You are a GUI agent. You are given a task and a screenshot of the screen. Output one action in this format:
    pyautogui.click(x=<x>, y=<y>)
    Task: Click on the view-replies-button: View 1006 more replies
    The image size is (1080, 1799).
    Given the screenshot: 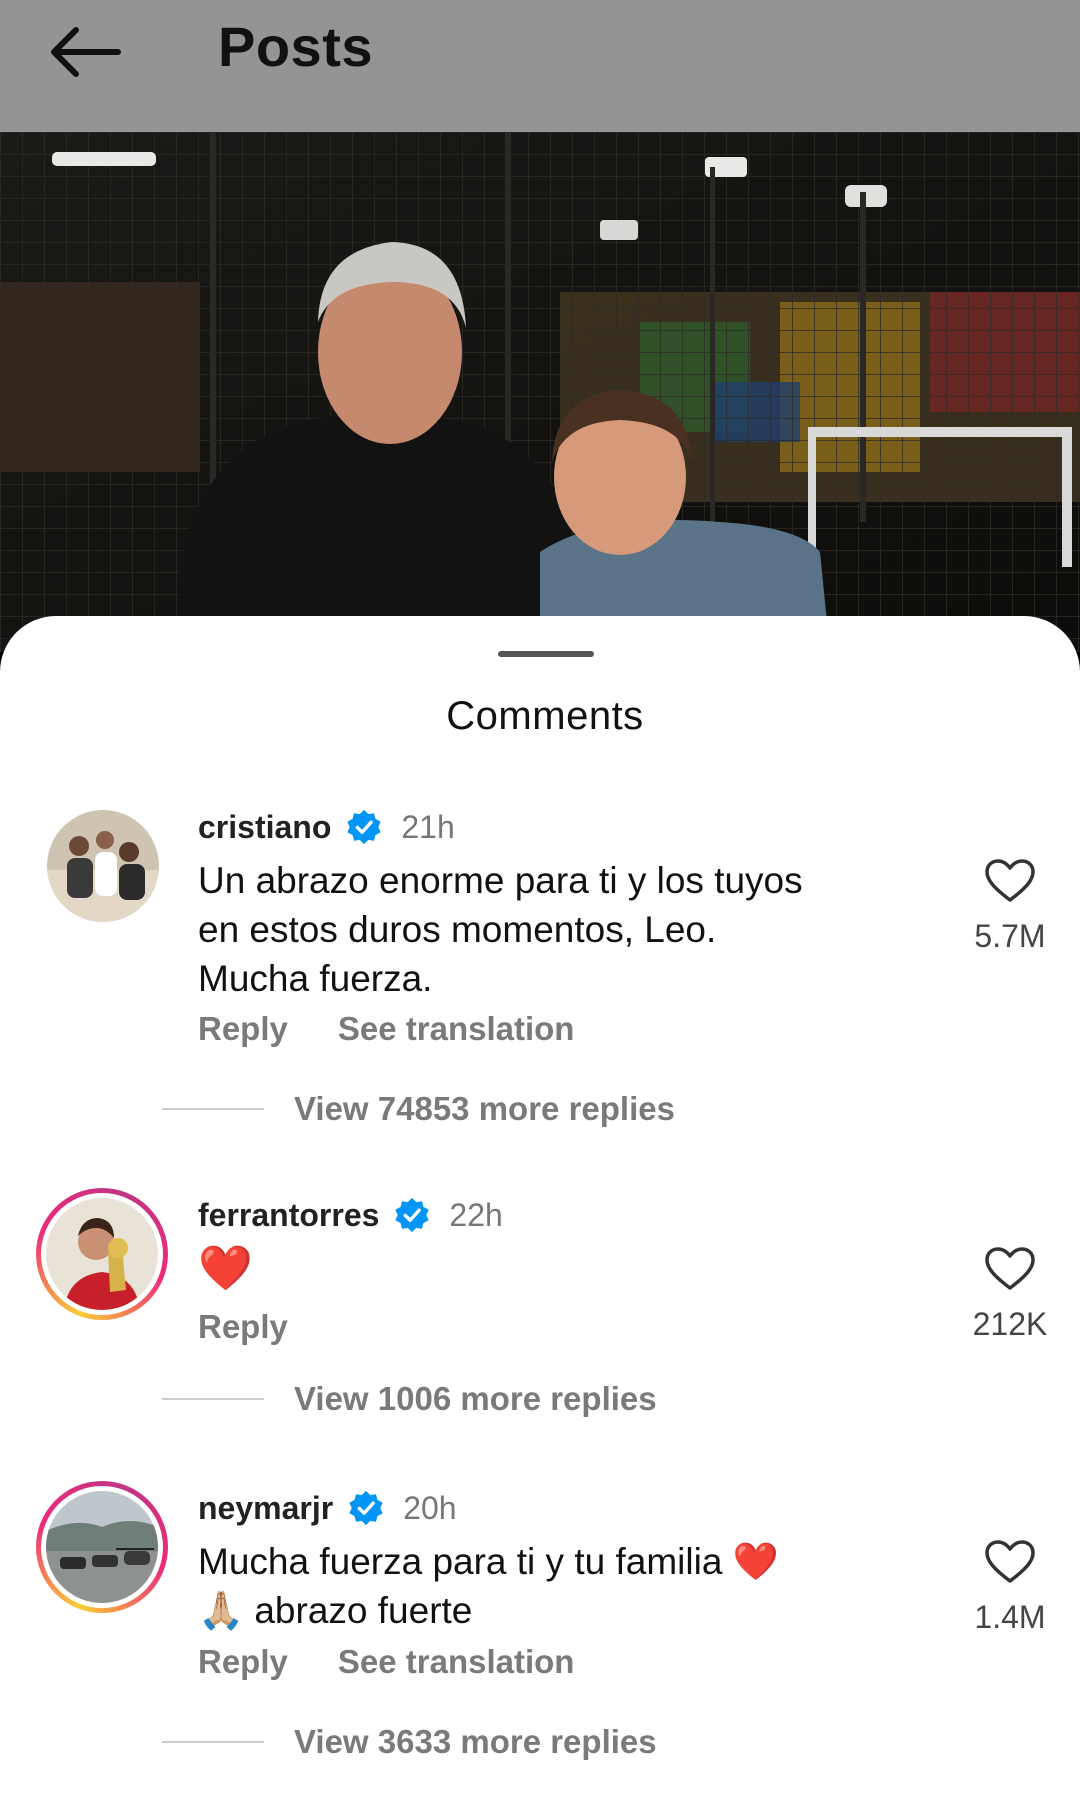 What is the action you would take?
    pyautogui.click(x=475, y=1399)
    